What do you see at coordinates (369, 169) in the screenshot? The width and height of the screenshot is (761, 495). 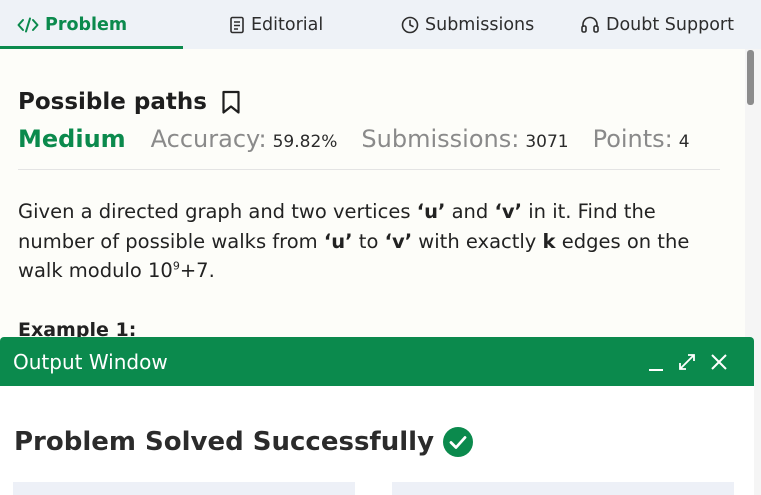 I see `divider` at bounding box center [369, 169].